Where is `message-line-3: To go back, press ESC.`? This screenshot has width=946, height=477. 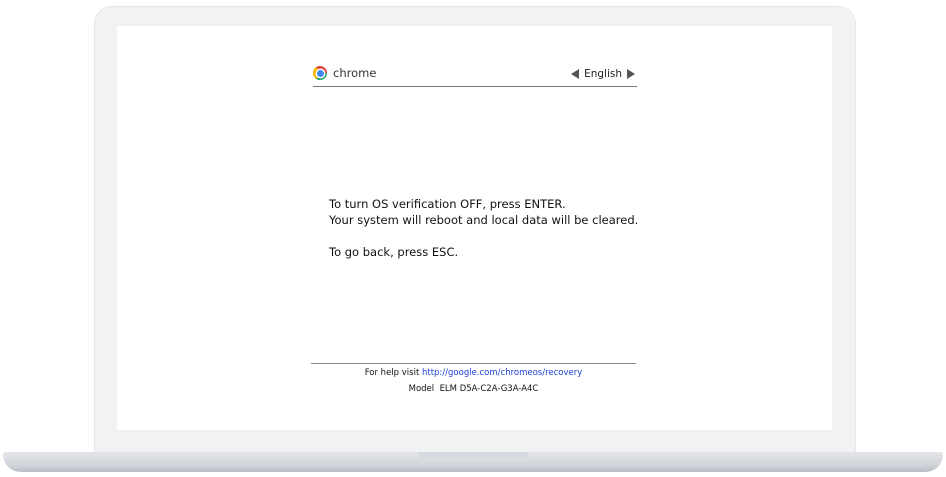
message-line-3: To go back, press ESC. is located at coordinates (394, 252).